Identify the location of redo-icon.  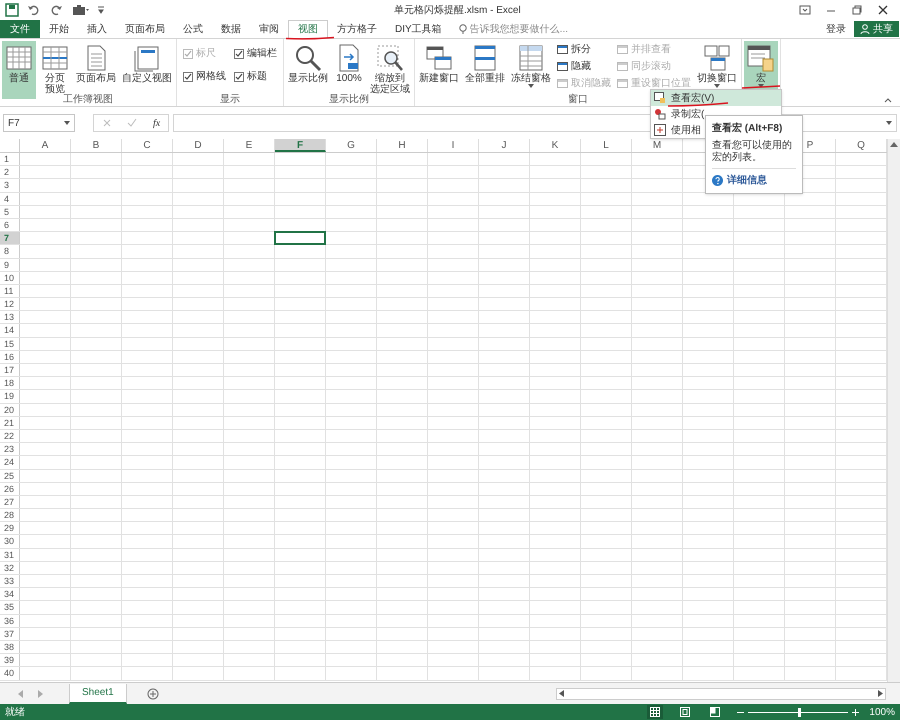
(56, 10).